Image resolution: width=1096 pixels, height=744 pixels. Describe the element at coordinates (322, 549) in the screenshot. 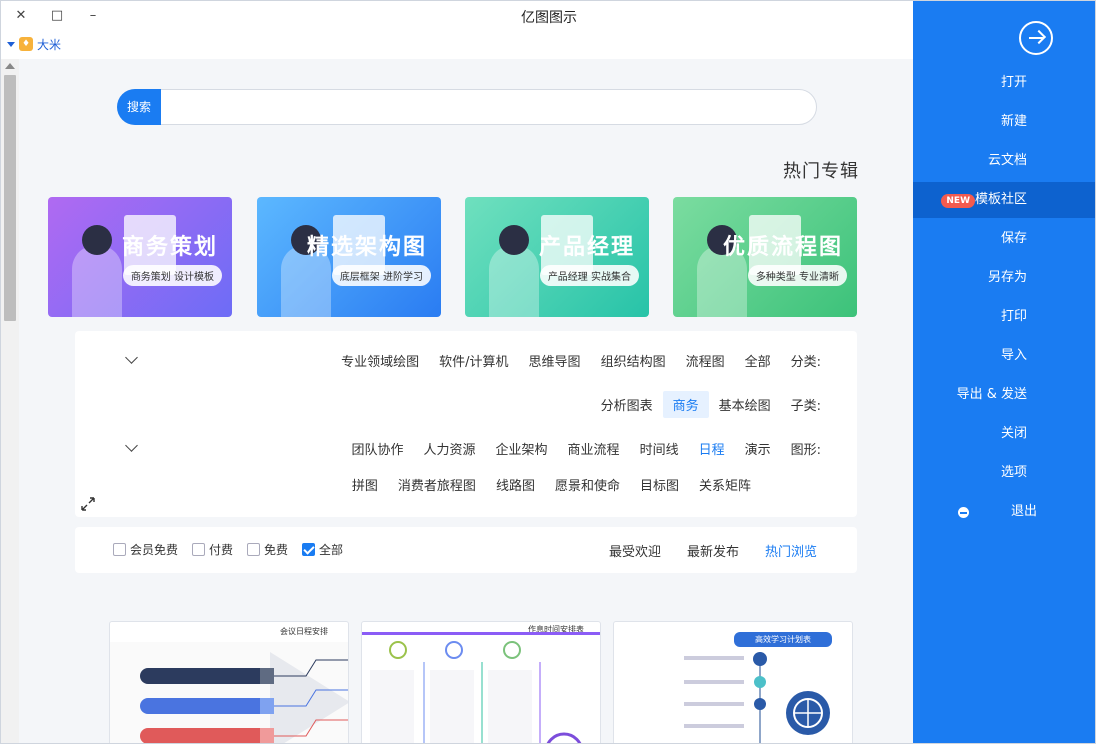

I see `price-filter-all: 全部` at that location.